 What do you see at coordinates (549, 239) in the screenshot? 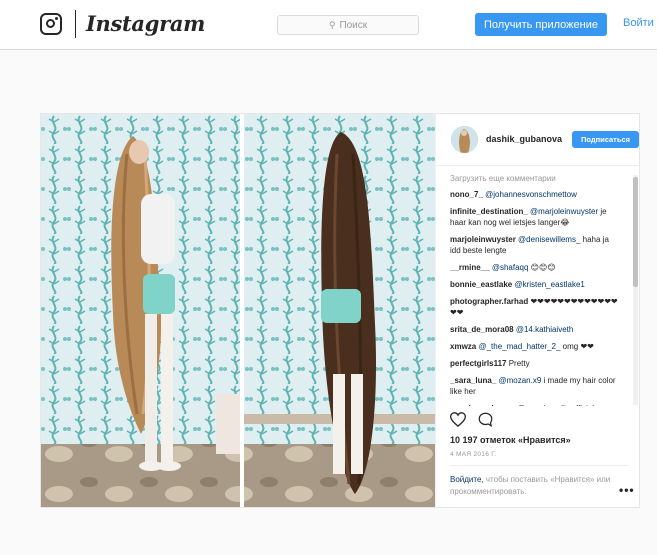
I see `comment-mention-link: @denisewillems_` at bounding box center [549, 239].